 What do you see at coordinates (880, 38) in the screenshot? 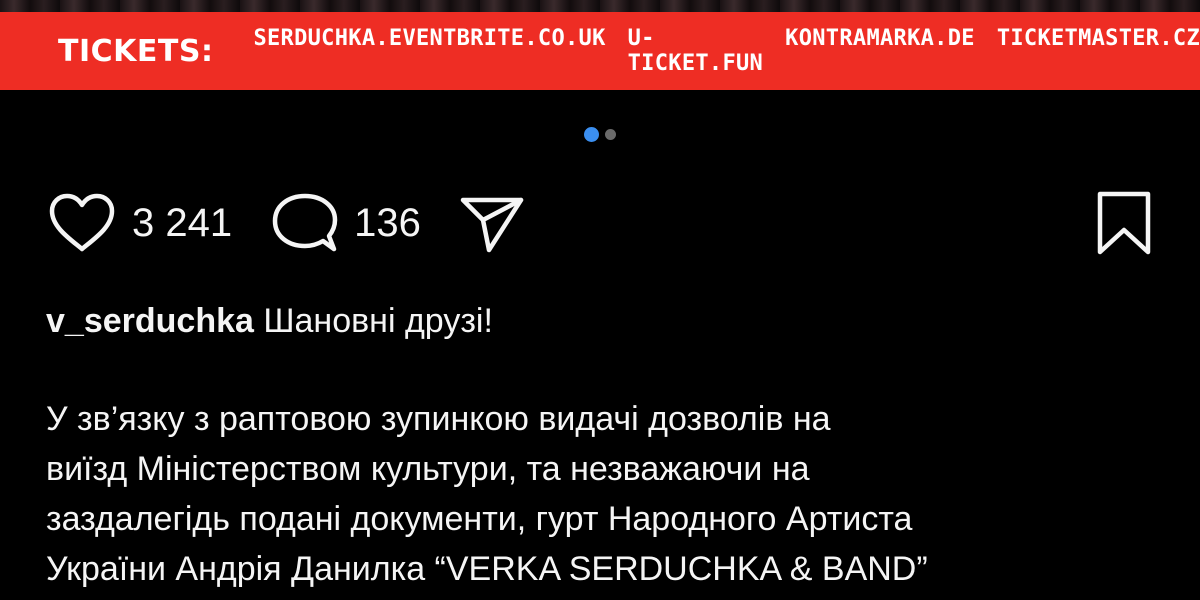
I see `ticket-link-kontramarka: KONTRAMARKA.DE` at bounding box center [880, 38].